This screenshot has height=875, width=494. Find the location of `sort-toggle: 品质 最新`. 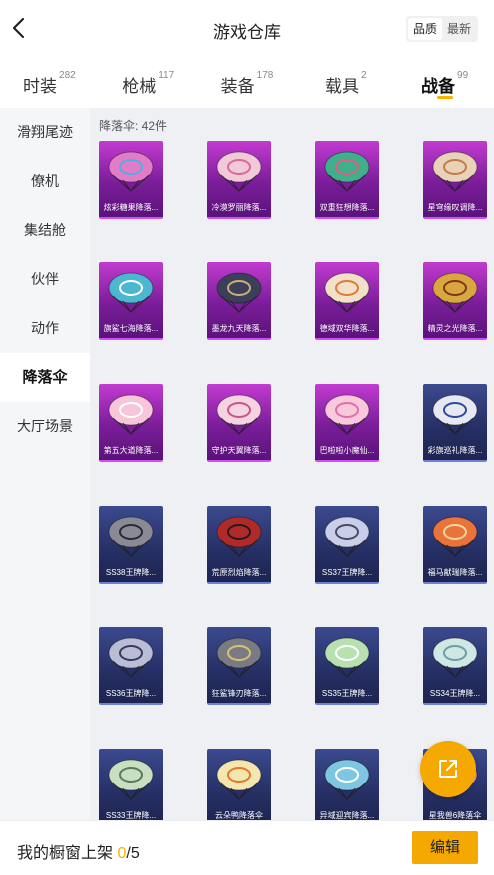

sort-toggle: 品质 最新 is located at coordinates (442, 29).